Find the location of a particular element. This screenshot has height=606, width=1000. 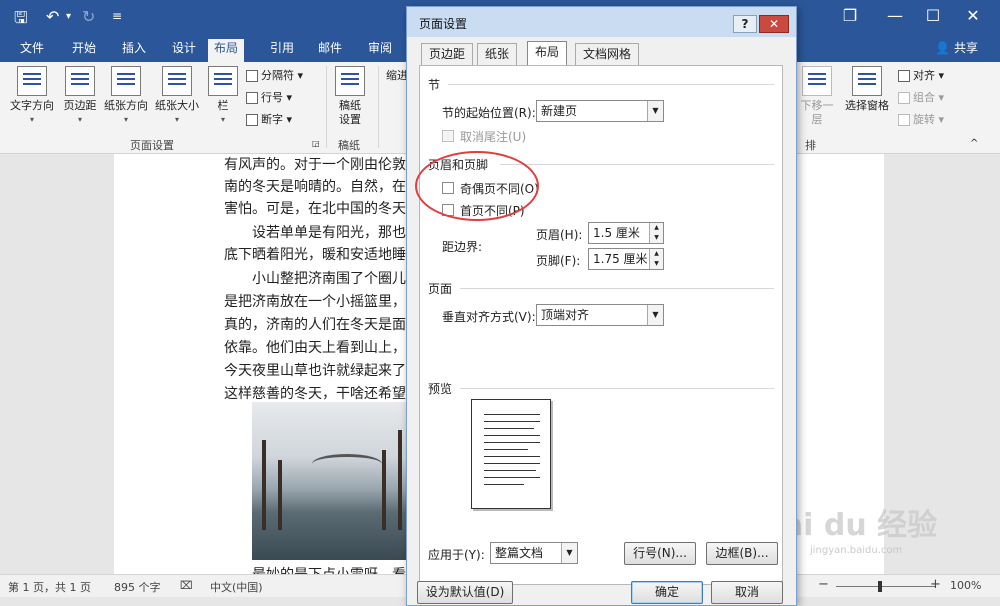

footer-distance-input: 1.75 厘米 ▲ ▼ is located at coordinates (626, 259).